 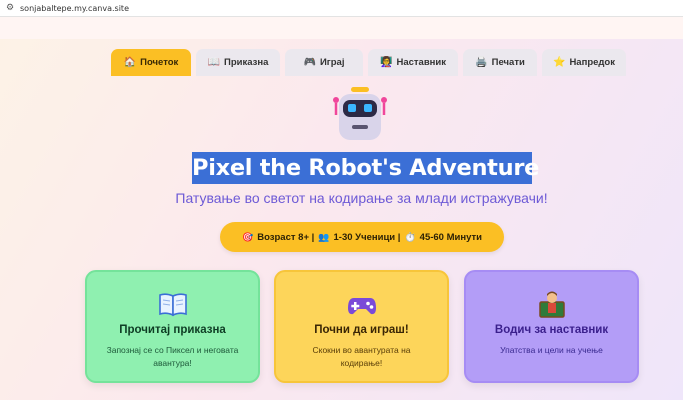 What do you see at coordinates (551, 350) in the screenshot?
I see `card-description: Упатства и цели на учење` at bounding box center [551, 350].